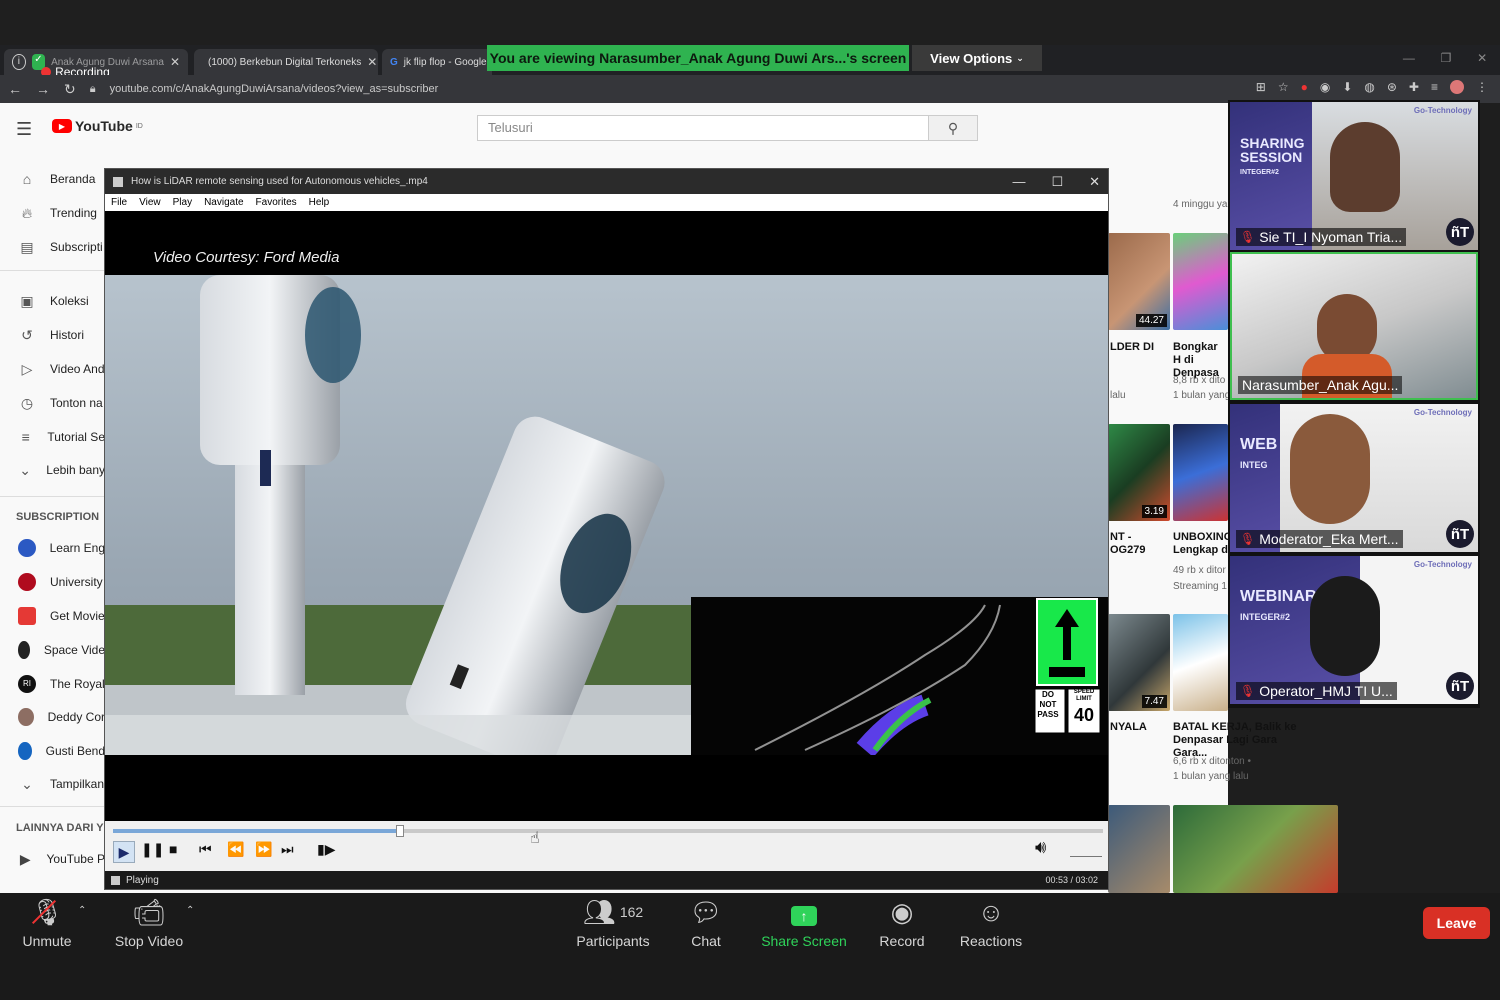 This screenshot has width=1500, height=1000. What do you see at coordinates (1139, 662) in the screenshot?
I see `video-thumbnail: 7.47` at bounding box center [1139, 662].